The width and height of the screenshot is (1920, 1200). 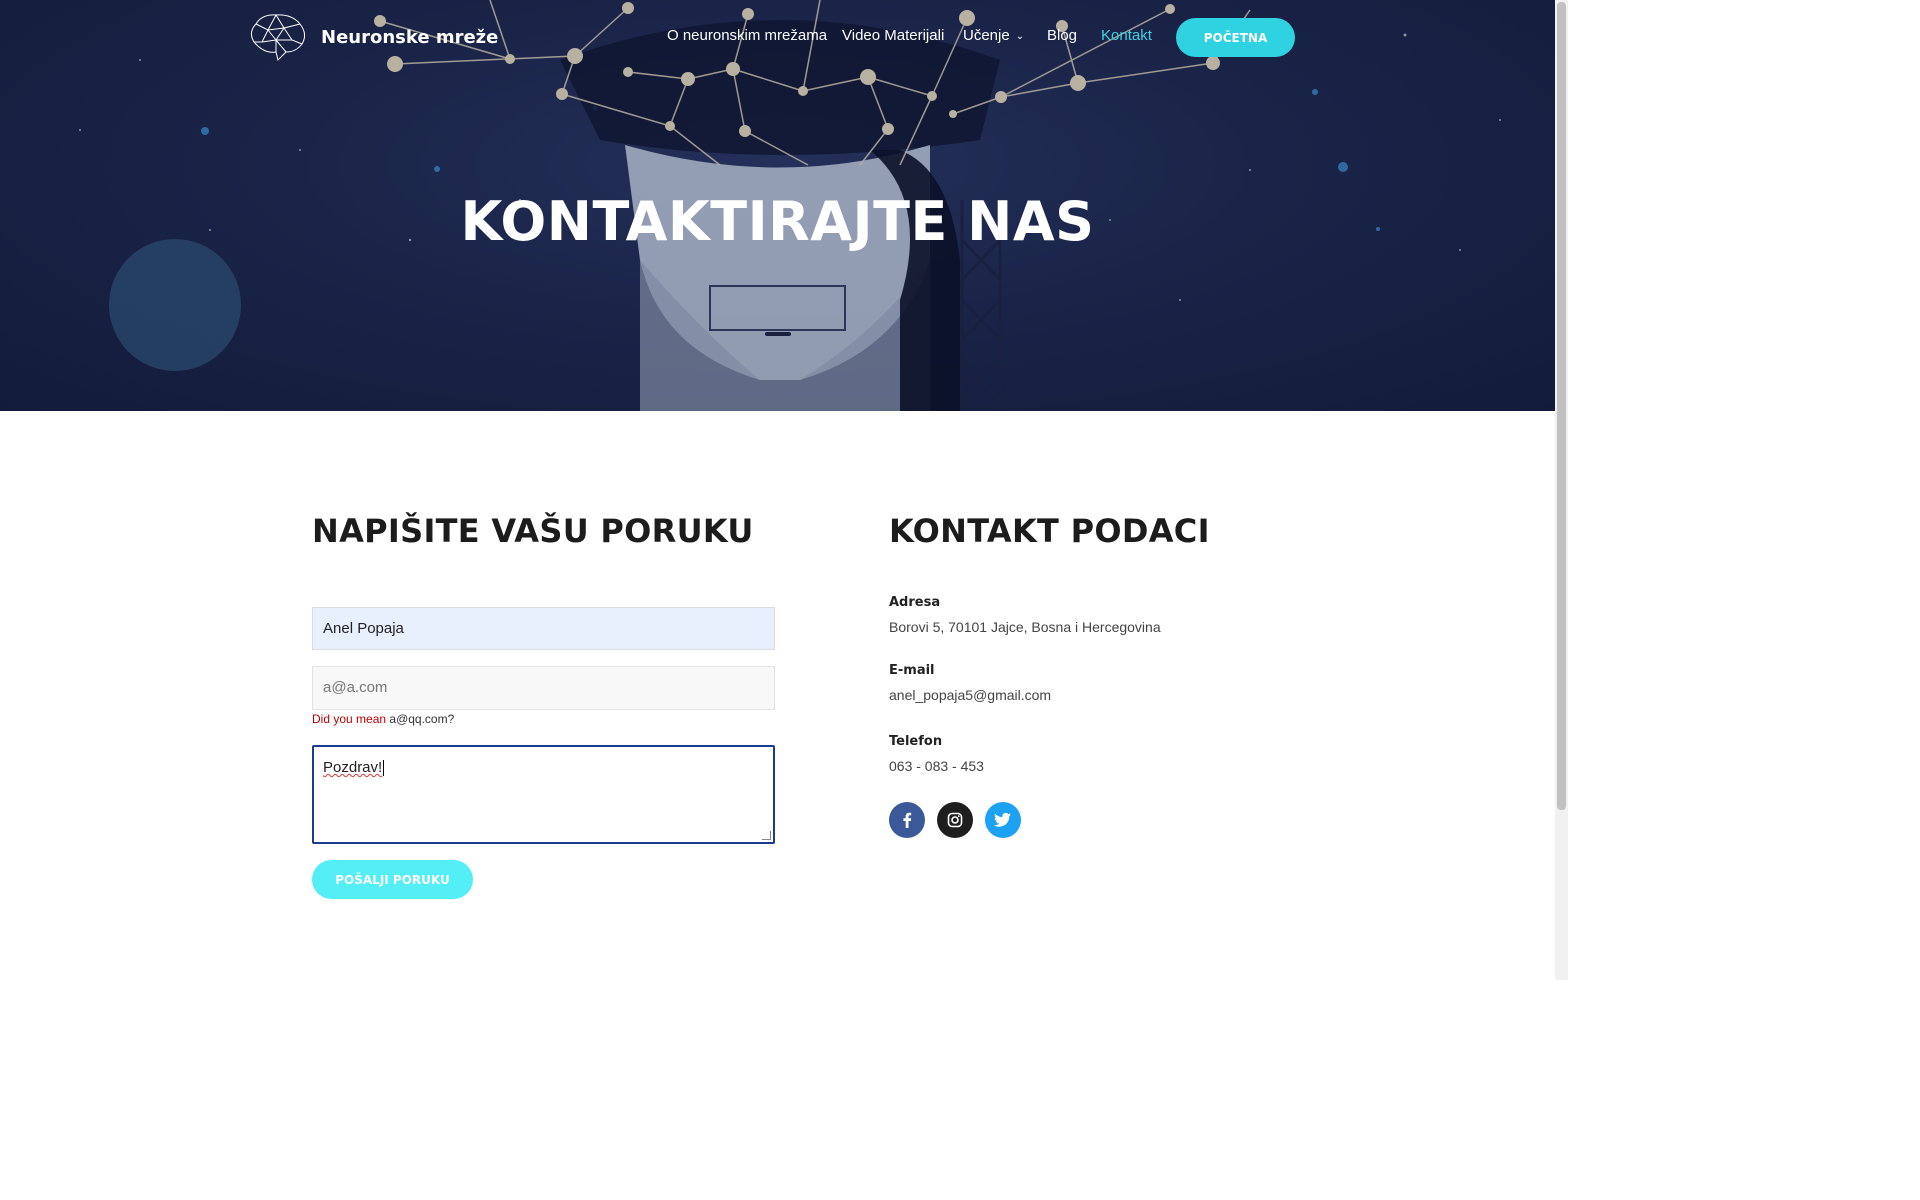 I want to click on email-value: anel_popaja5@gmail.com, so click(x=970, y=695).